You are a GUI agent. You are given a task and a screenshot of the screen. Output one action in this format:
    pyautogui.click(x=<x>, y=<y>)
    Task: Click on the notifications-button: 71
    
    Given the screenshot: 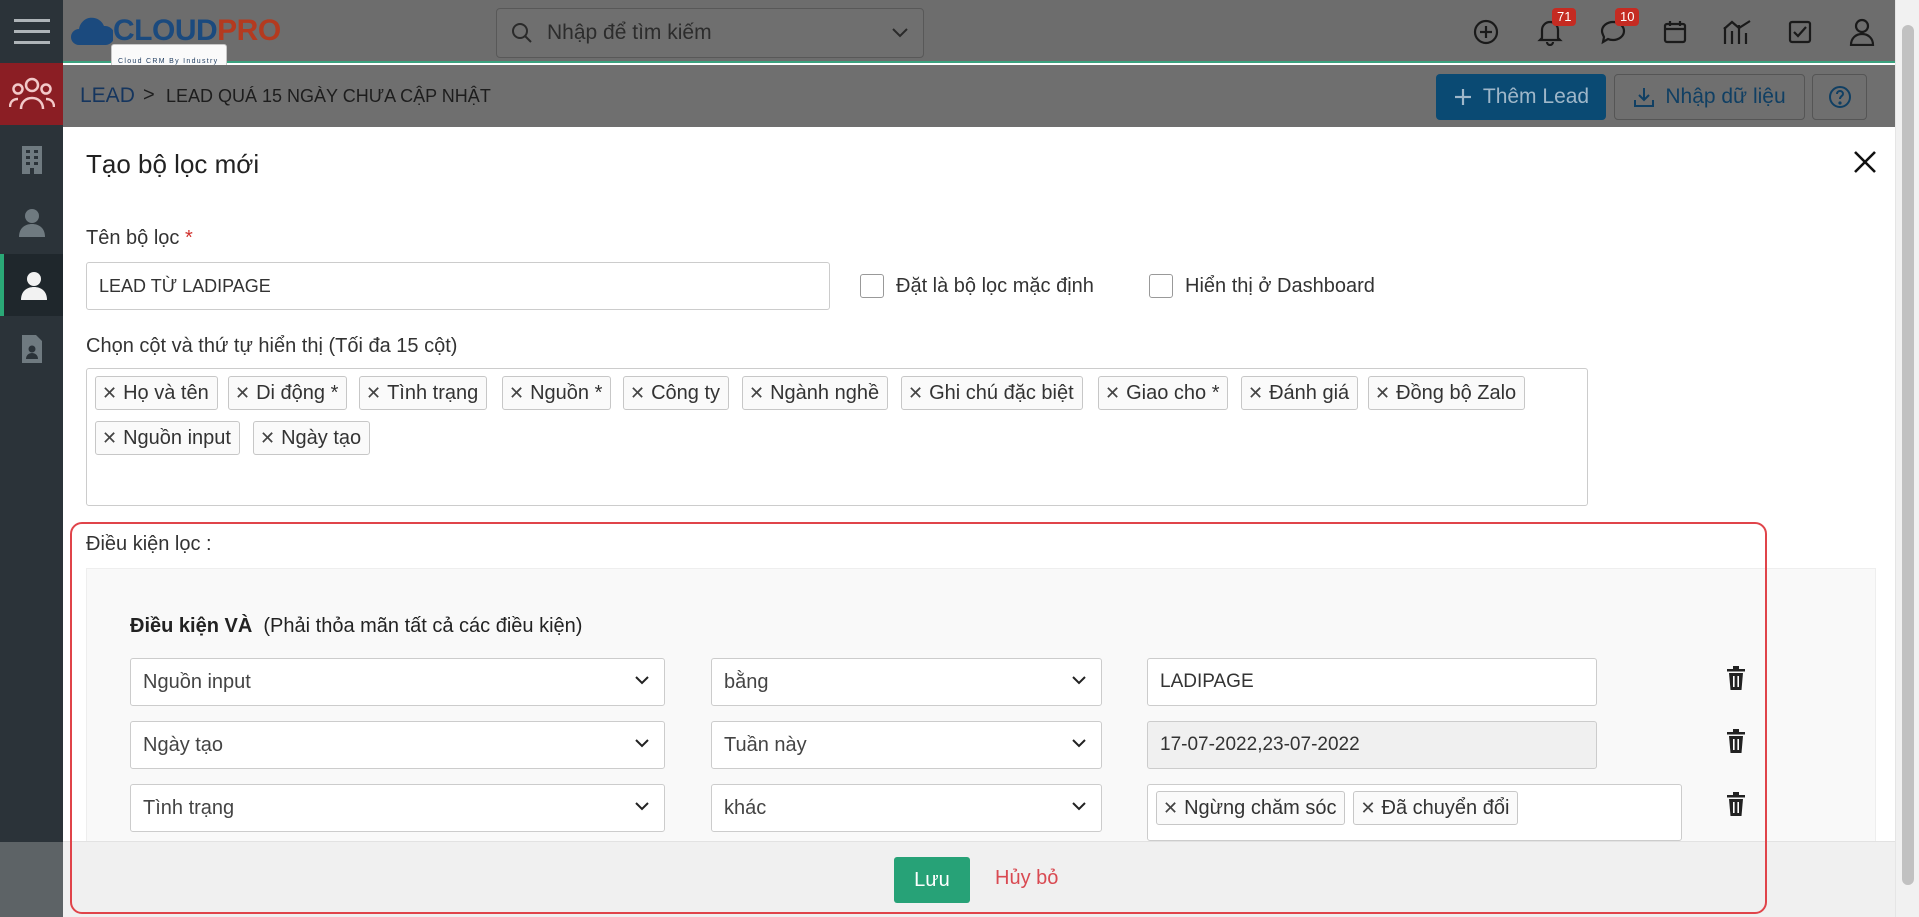 What is the action you would take?
    pyautogui.click(x=1553, y=31)
    